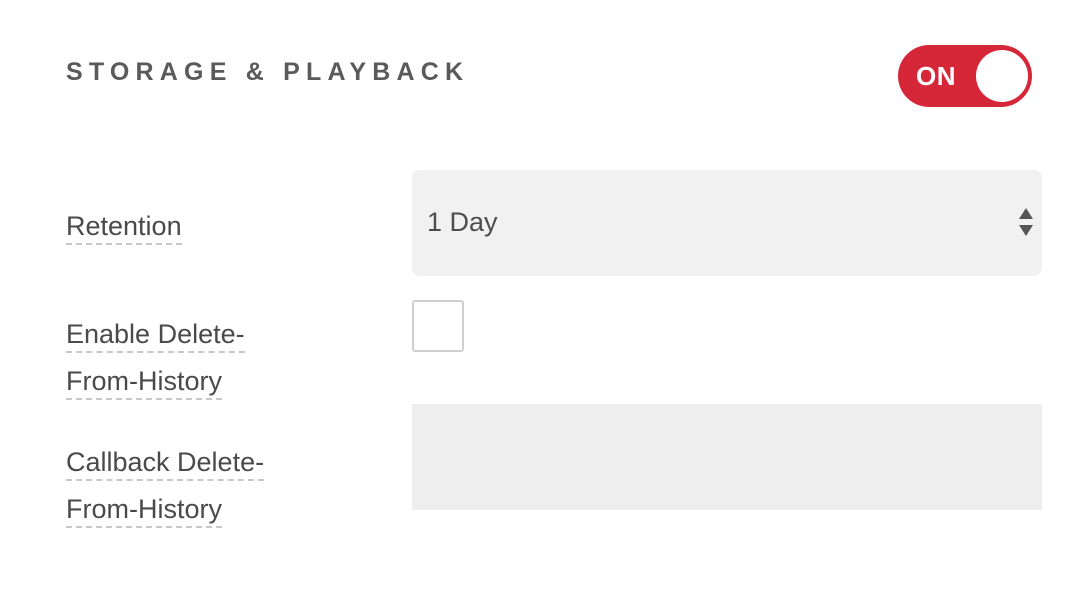 The height and width of the screenshot is (614, 1076). What do you see at coordinates (165, 463) in the screenshot?
I see `callback-delete-label-line1: Callback Delete-` at bounding box center [165, 463].